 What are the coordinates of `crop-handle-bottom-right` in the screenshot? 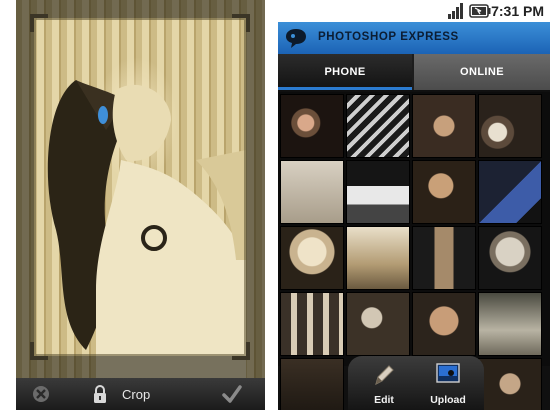 It's located at (241, 351).